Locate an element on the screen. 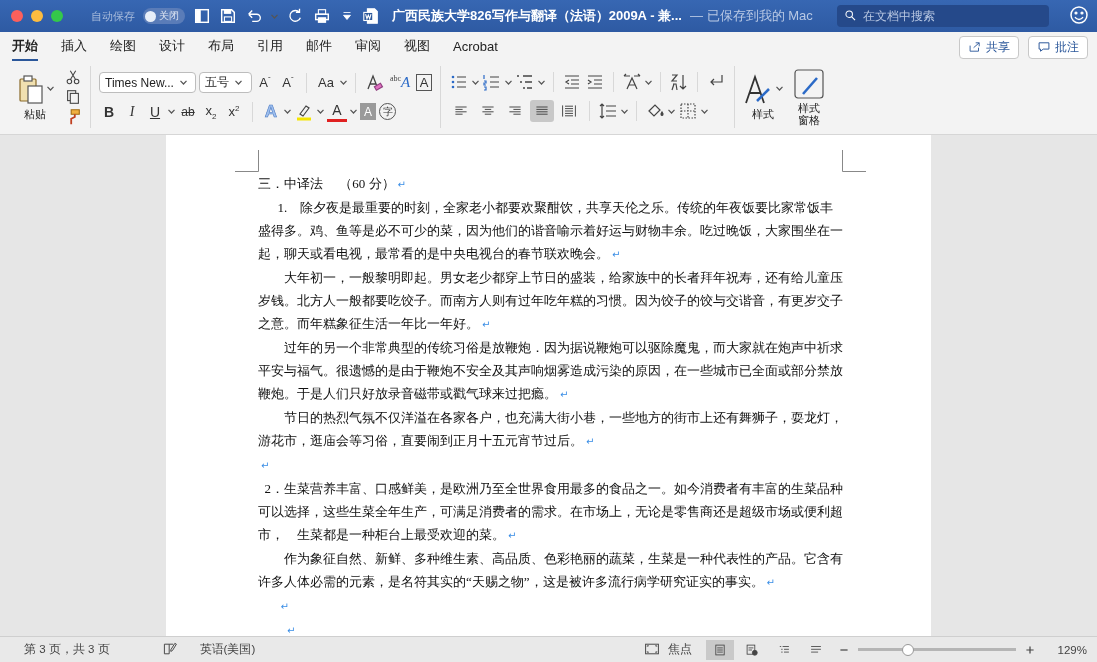 The height and width of the screenshot is (662, 1097). paragraph: 2．生菜营养丰富、口感鲜美，是欧洲乃至全世界食用最多的食品之一。如今消费者有丰富的生菜品种可以选择，这些生菜全年生产，可满足消费者的需求。在市场上，无论是零售商还是超级市场或便利超市， 生菜都是一种柜台上最受欢迎的菜。 ↵ is located at coordinates (550, 512).